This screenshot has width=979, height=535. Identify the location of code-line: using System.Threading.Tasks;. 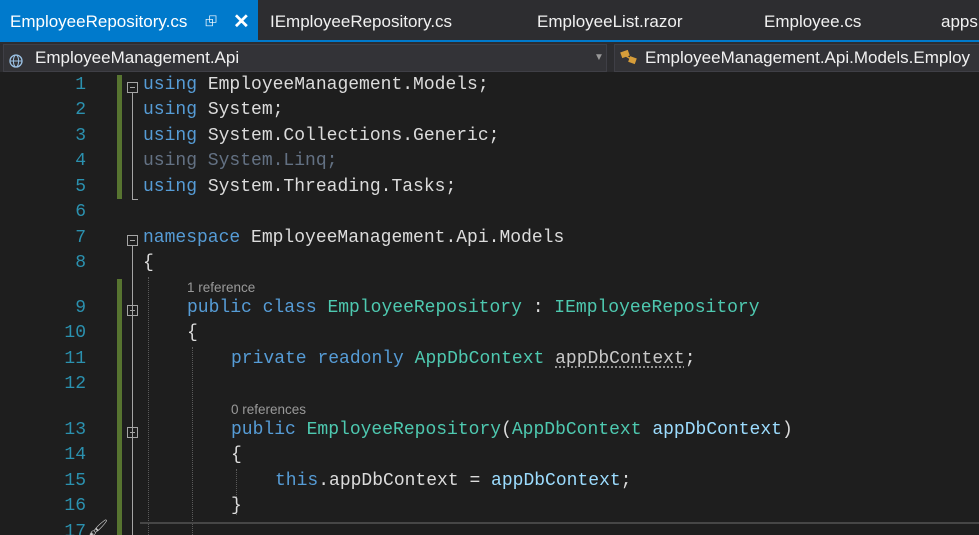
(299, 187).